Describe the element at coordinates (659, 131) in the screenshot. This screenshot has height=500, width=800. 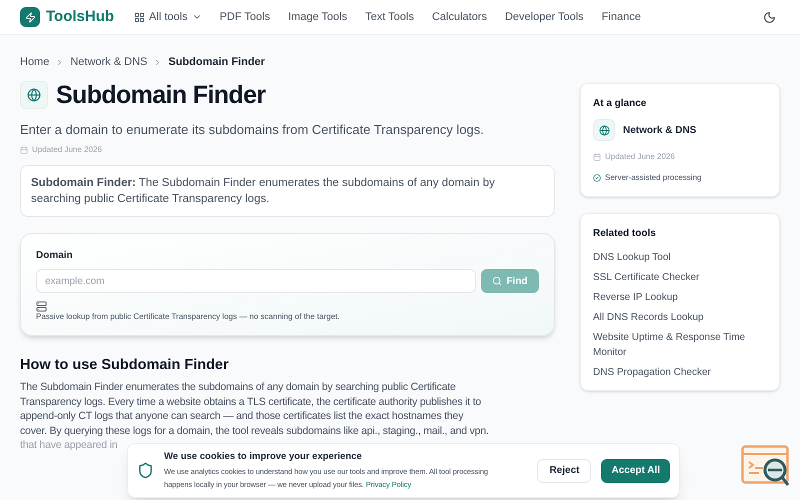
I see `category-label: Network & DNS` at that location.